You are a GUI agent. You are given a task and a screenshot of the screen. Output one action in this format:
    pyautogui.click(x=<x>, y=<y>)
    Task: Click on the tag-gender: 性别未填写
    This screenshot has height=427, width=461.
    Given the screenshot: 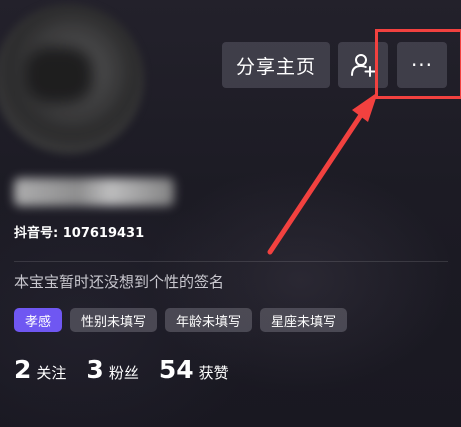 What is the action you would take?
    pyautogui.click(x=114, y=320)
    